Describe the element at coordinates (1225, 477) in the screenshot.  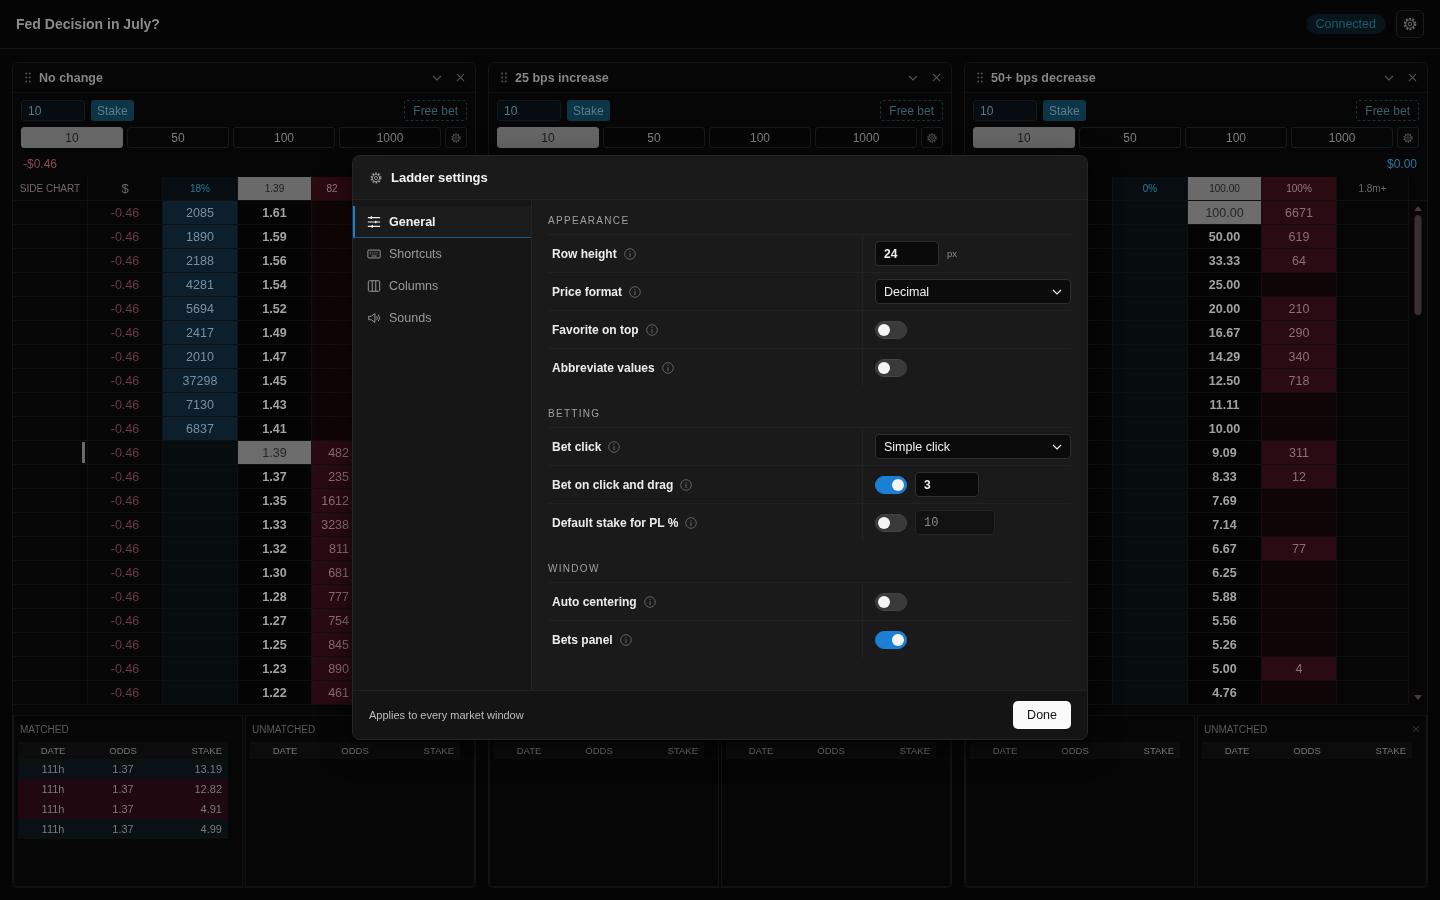
I see `price-cell: 8.33` at that location.